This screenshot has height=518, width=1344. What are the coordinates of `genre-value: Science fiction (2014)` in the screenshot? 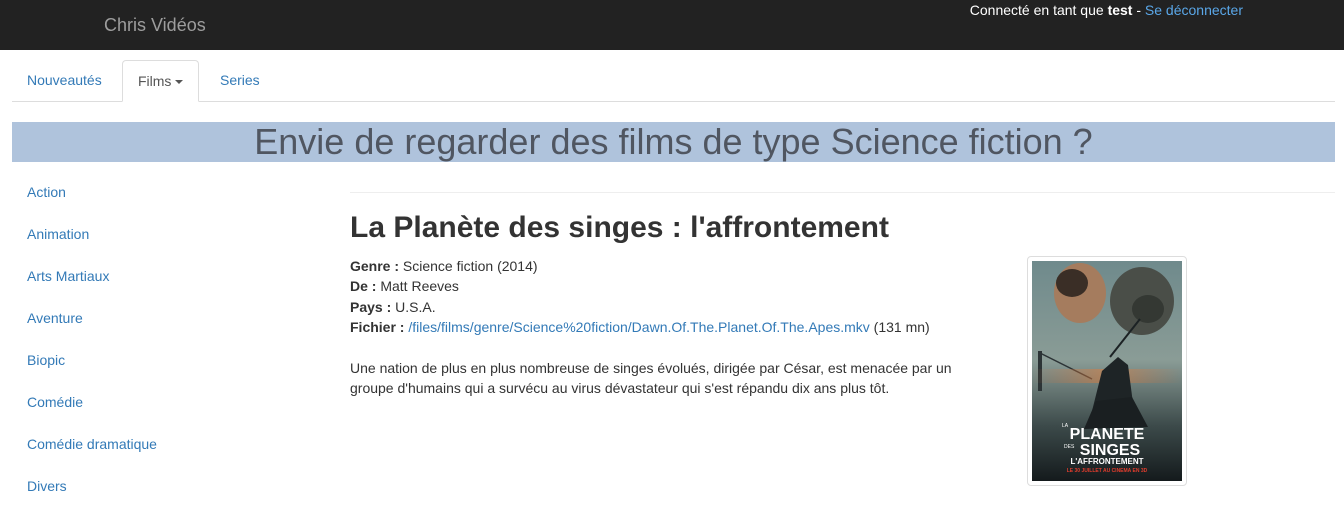 It's located at (470, 266).